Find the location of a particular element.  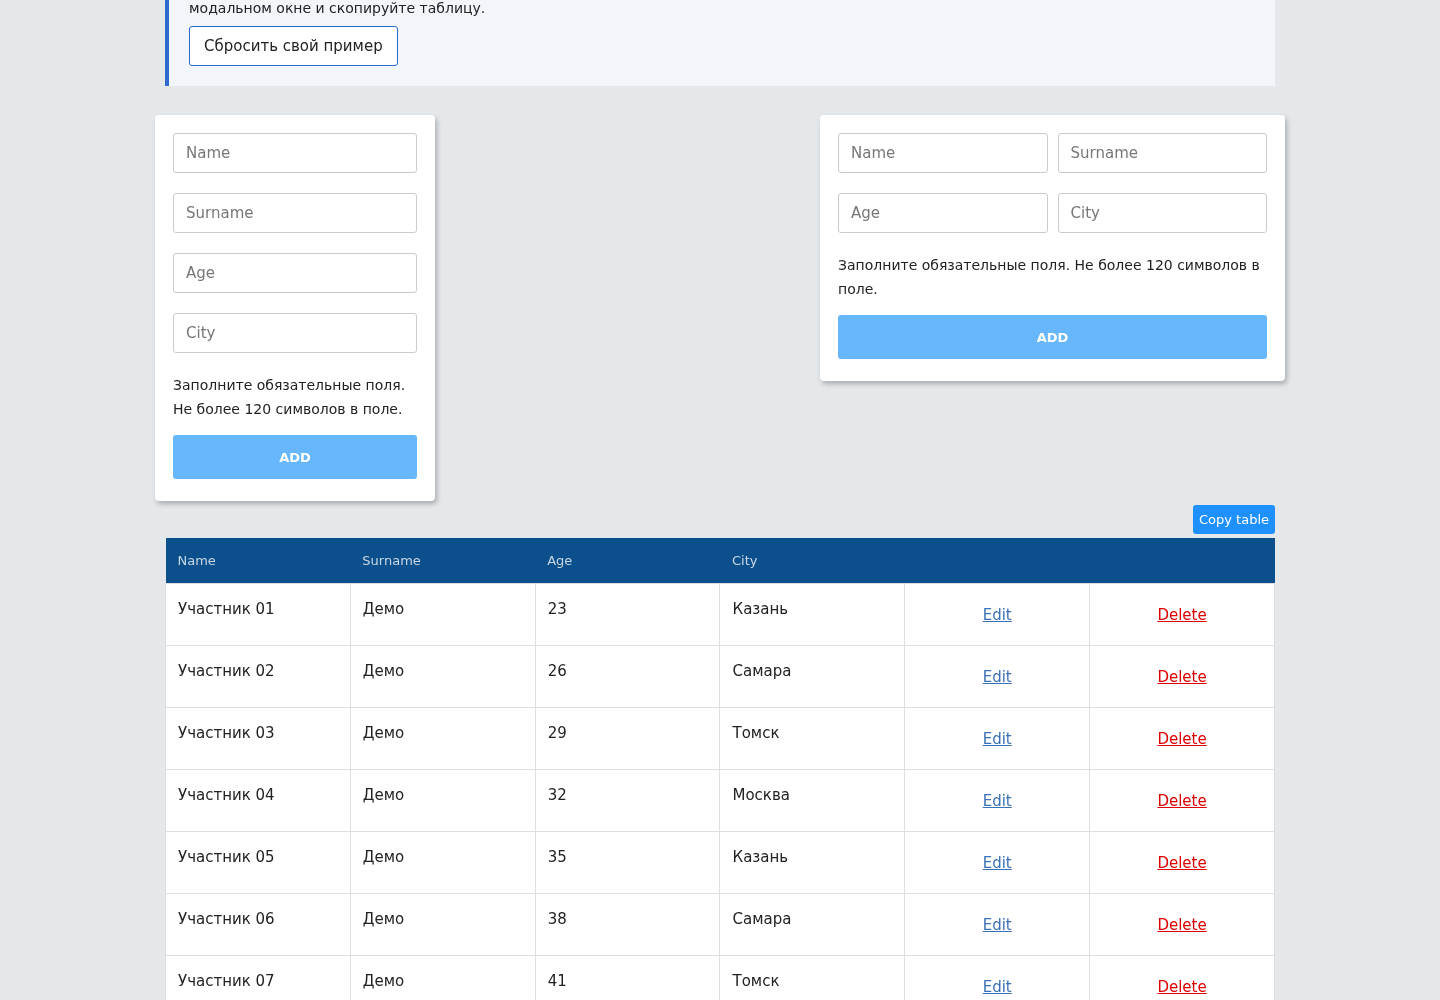

table-cell: 26 is located at coordinates (627, 676).